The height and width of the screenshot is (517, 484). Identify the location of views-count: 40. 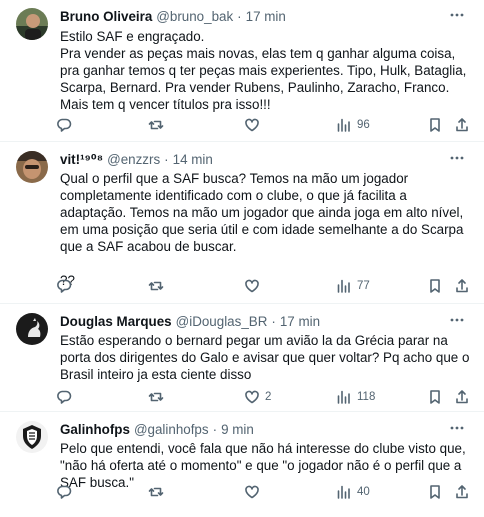
(363, 492).